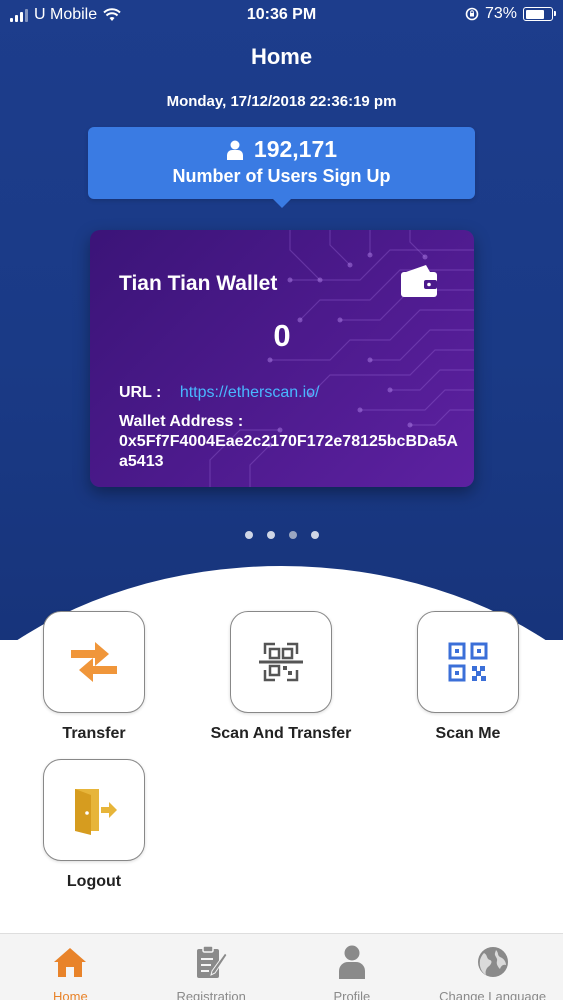 The height and width of the screenshot is (1000, 563). Describe the element at coordinates (472, 14) in the screenshot. I see `rotation-lock-icon` at that location.